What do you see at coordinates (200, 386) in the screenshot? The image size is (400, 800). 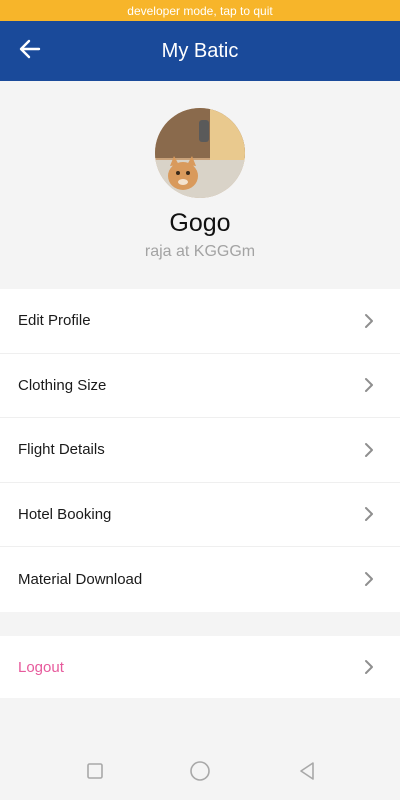 I see `menu-item-clothing-size: Clothing Size` at bounding box center [200, 386].